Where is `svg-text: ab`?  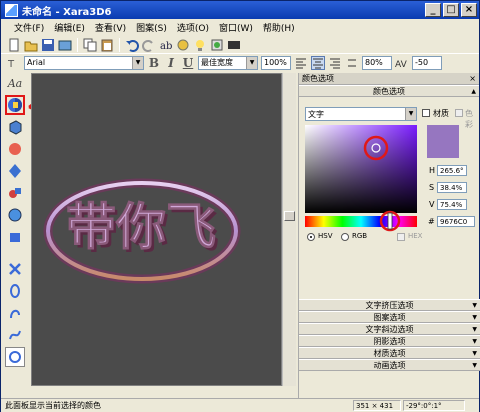 svg-text: ab is located at coordinates (166, 46).